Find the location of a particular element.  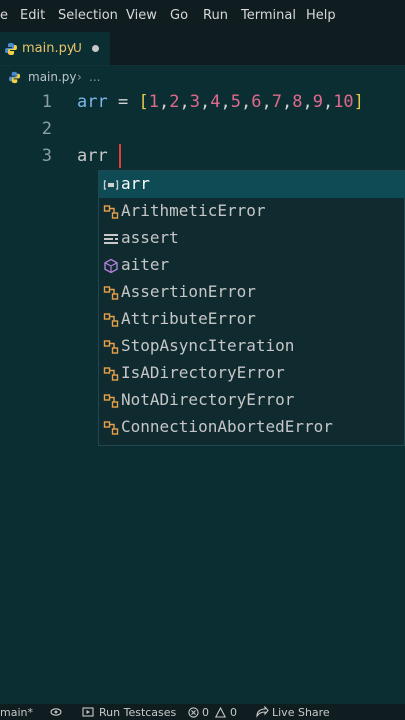

code-line-1: arr = [1,2,3,4,5,6,7,8,9,10] is located at coordinates (220, 102).